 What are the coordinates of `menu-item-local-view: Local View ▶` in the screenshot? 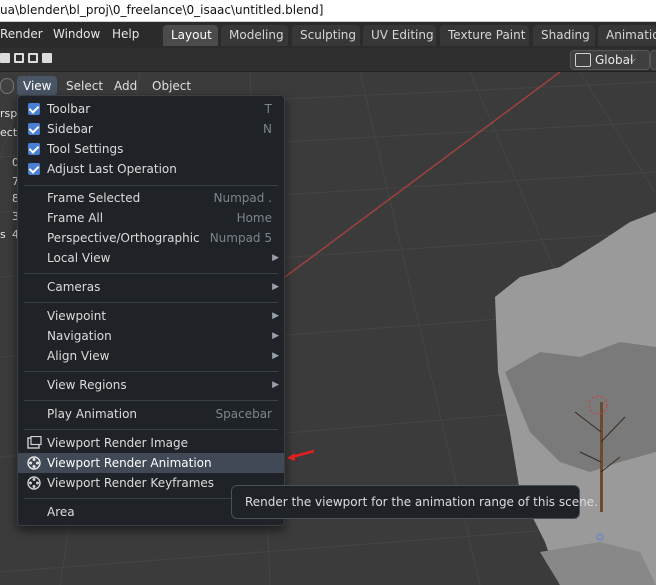 It's located at (151, 258).